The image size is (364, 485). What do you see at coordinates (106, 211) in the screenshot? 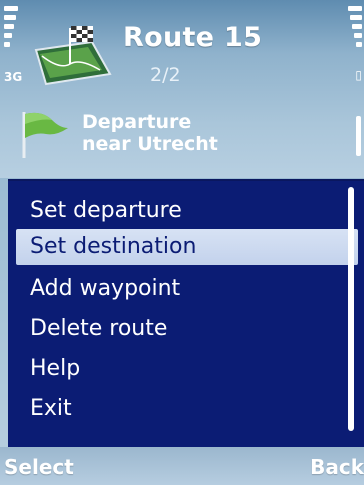
I see `menu-item-set-departure: Set departure` at bounding box center [106, 211].